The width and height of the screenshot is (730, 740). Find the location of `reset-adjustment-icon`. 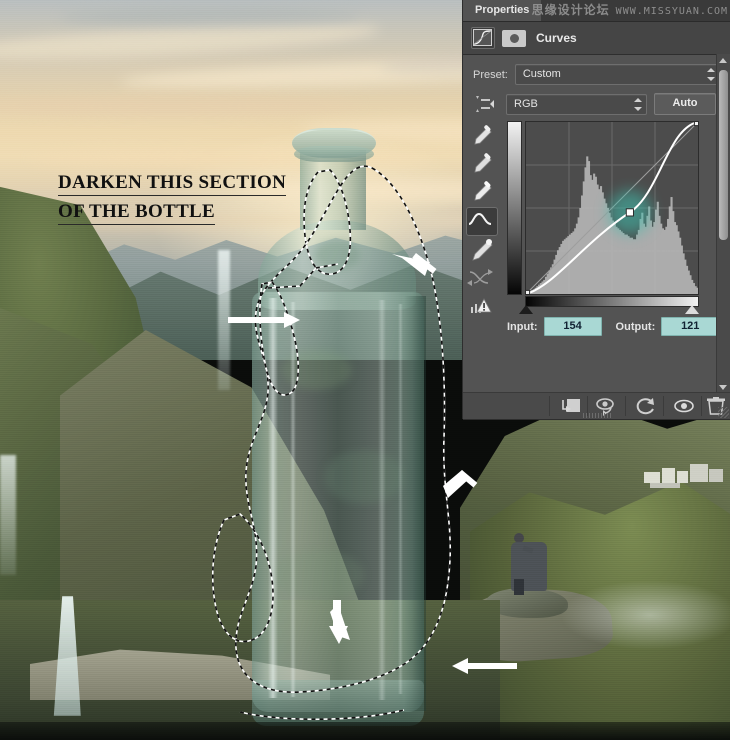

reset-adjustment-icon is located at coordinates (646, 406).